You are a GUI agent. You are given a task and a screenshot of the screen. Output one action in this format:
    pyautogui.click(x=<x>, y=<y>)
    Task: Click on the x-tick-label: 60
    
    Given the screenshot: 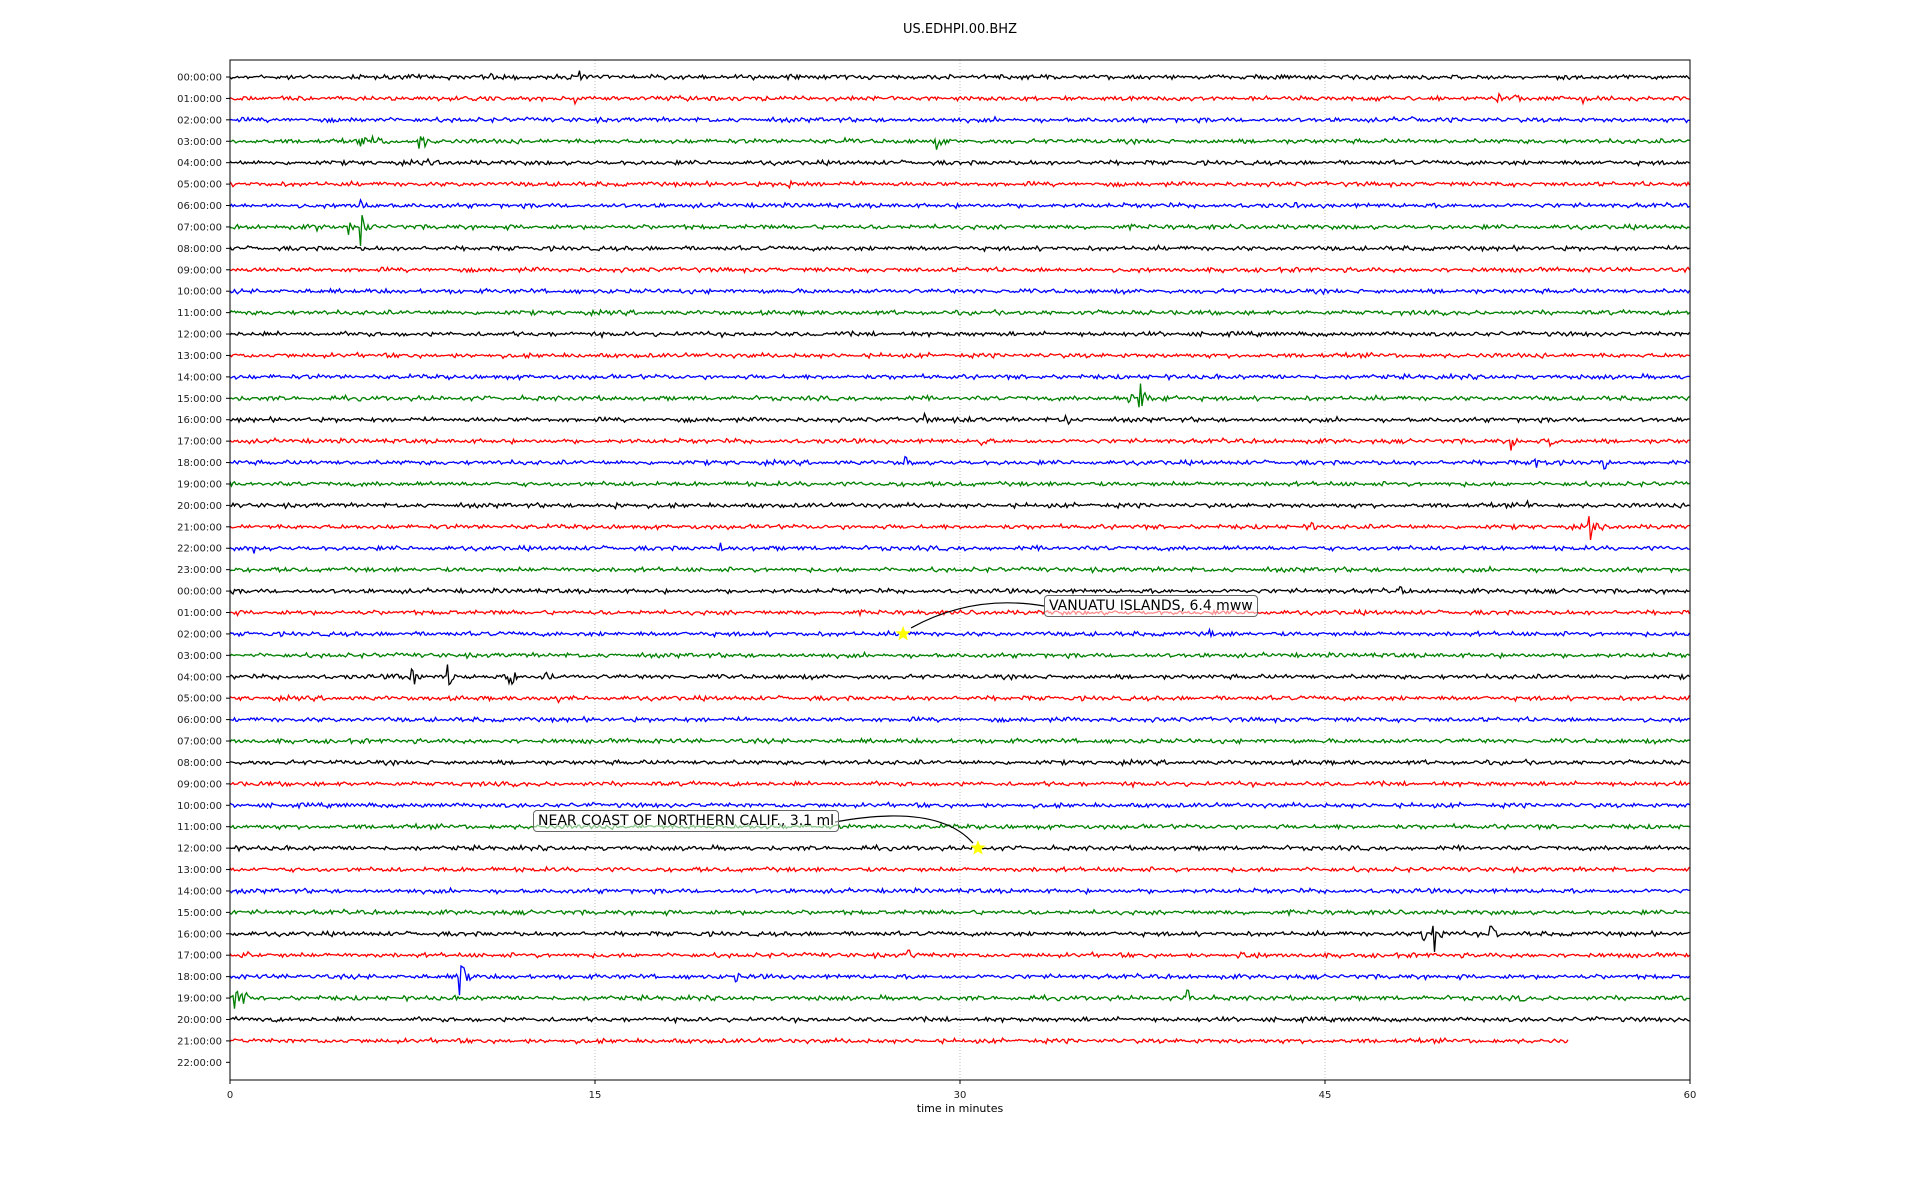 What is the action you would take?
    pyautogui.click(x=1690, y=1095)
    